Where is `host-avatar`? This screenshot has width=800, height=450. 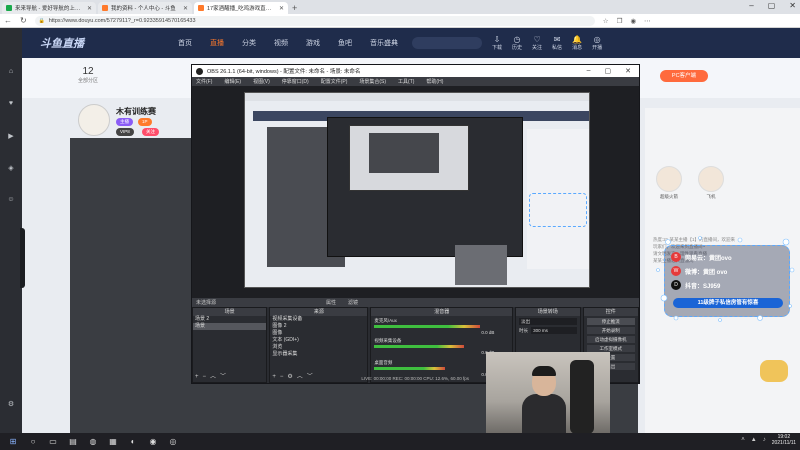
host-avatar is located at coordinates (94, 120).